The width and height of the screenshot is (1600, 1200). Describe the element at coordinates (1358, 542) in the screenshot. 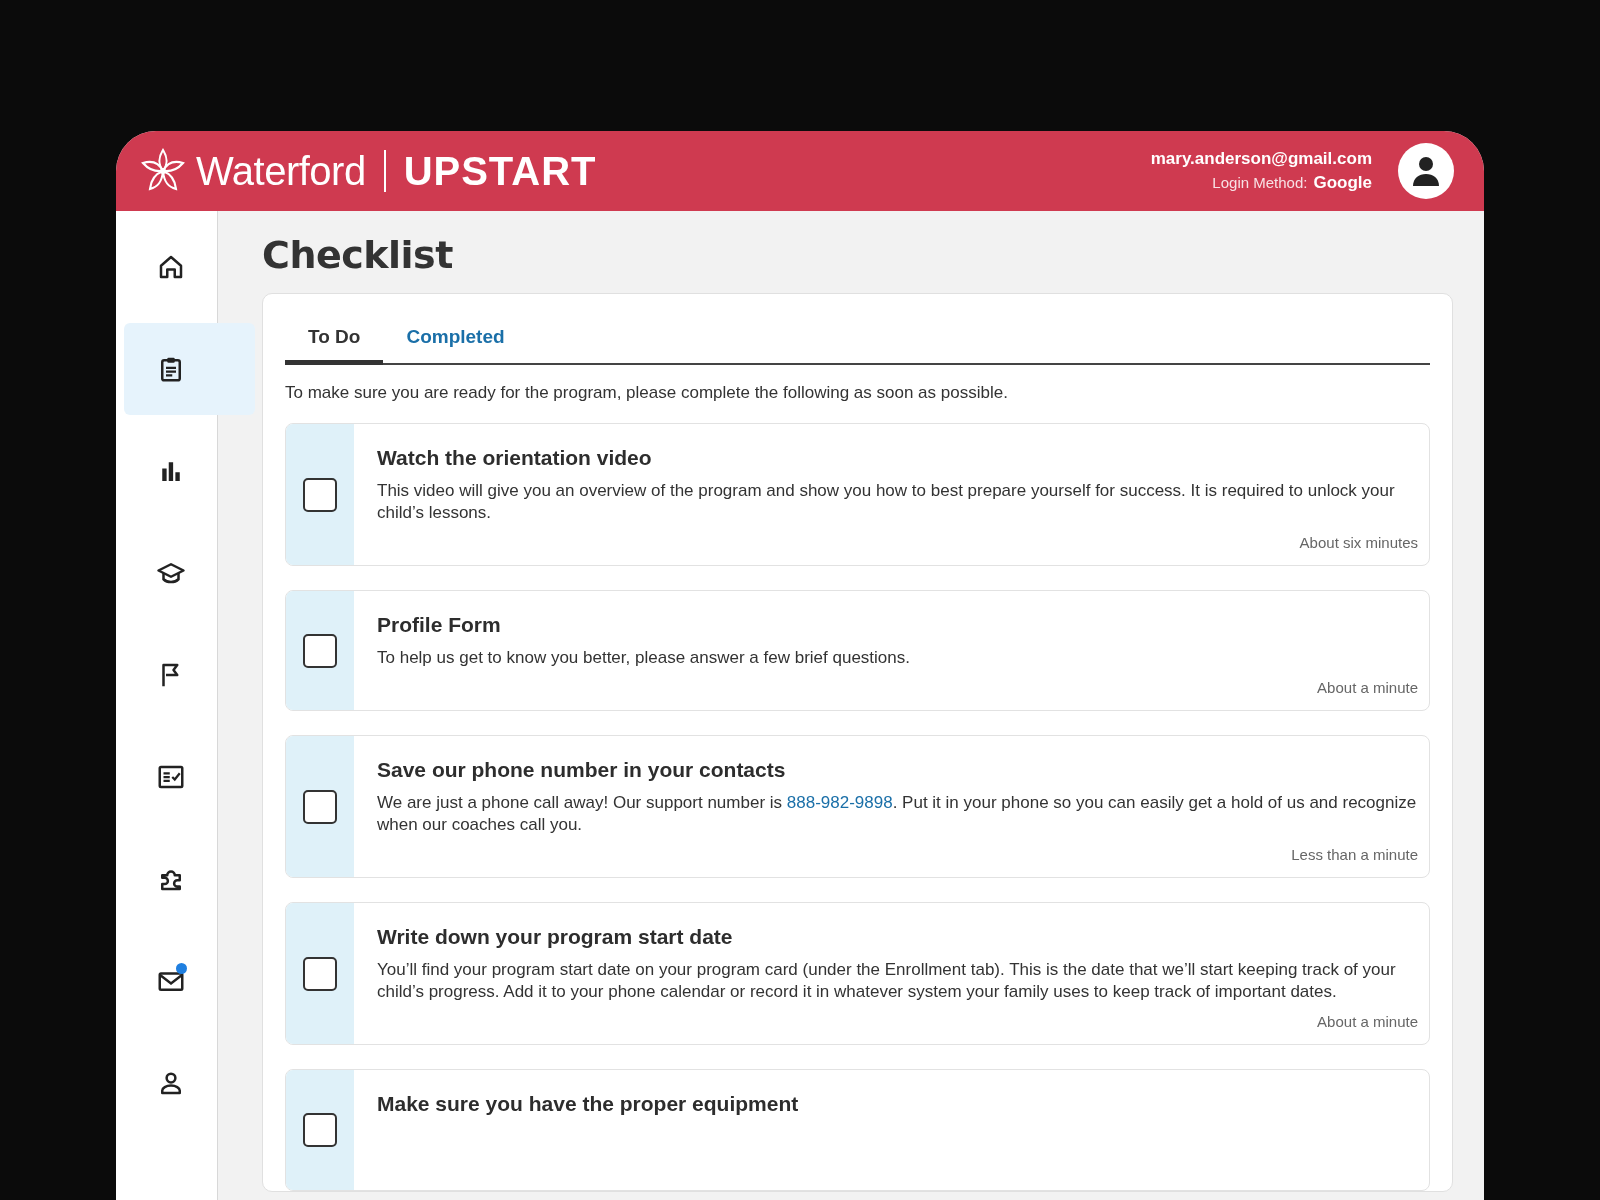

I see `task-duration: About six minutes` at that location.